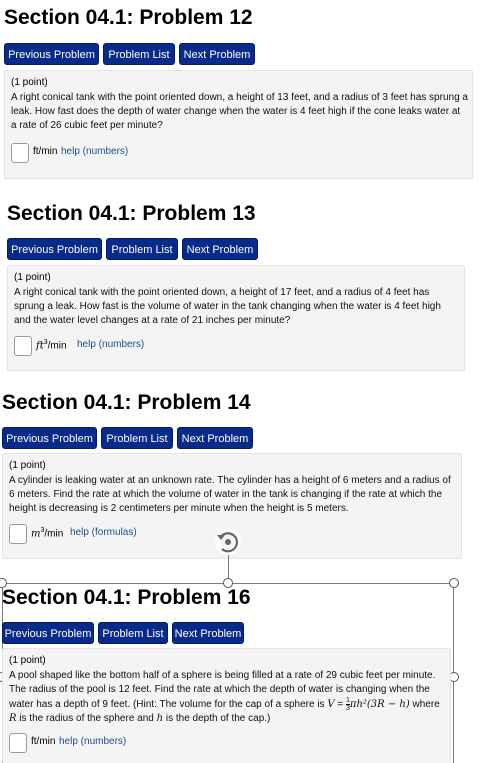 The width and height of the screenshot is (483, 763). What do you see at coordinates (103, 532) in the screenshot?
I see `help-link: help (formulas)` at bounding box center [103, 532].